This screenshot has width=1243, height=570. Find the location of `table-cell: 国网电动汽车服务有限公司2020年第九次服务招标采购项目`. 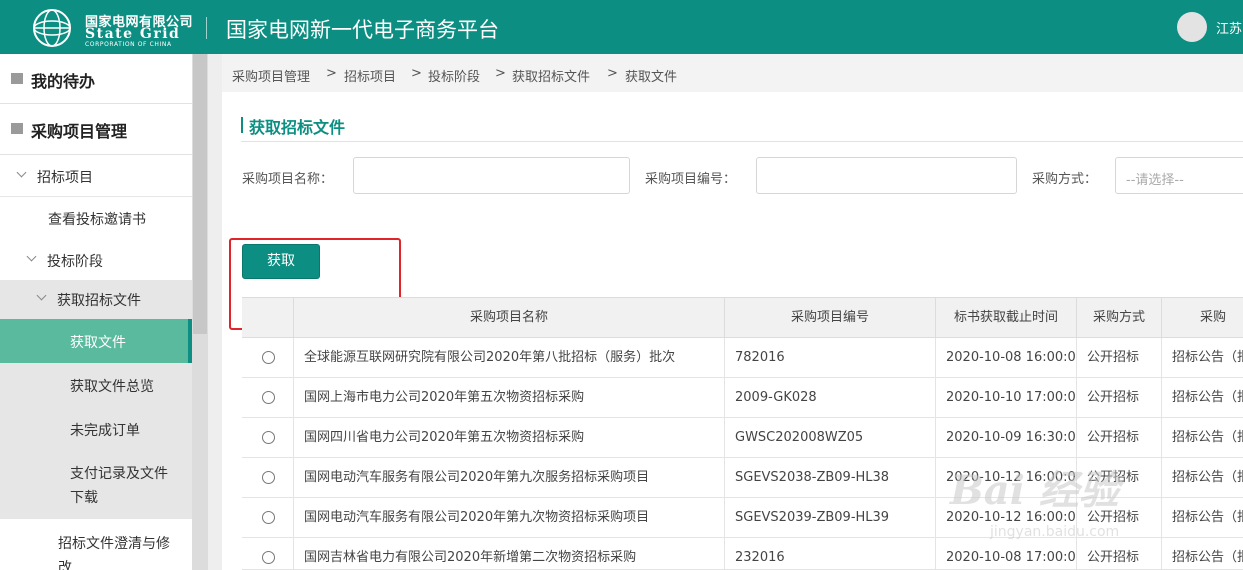

table-cell: 国网电动汽车服务有限公司2020年第九次服务招标采购项目 is located at coordinates (508, 478).